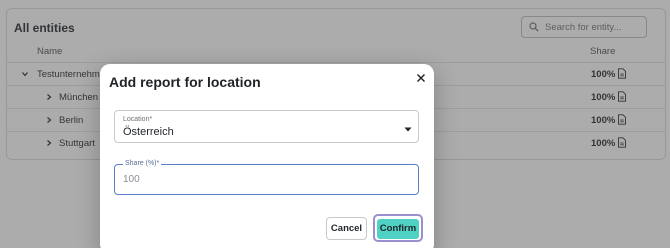 Image resolution: width=670 pixels, height=248 pixels. I want to click on caret-down-icon, so click(408, 129).